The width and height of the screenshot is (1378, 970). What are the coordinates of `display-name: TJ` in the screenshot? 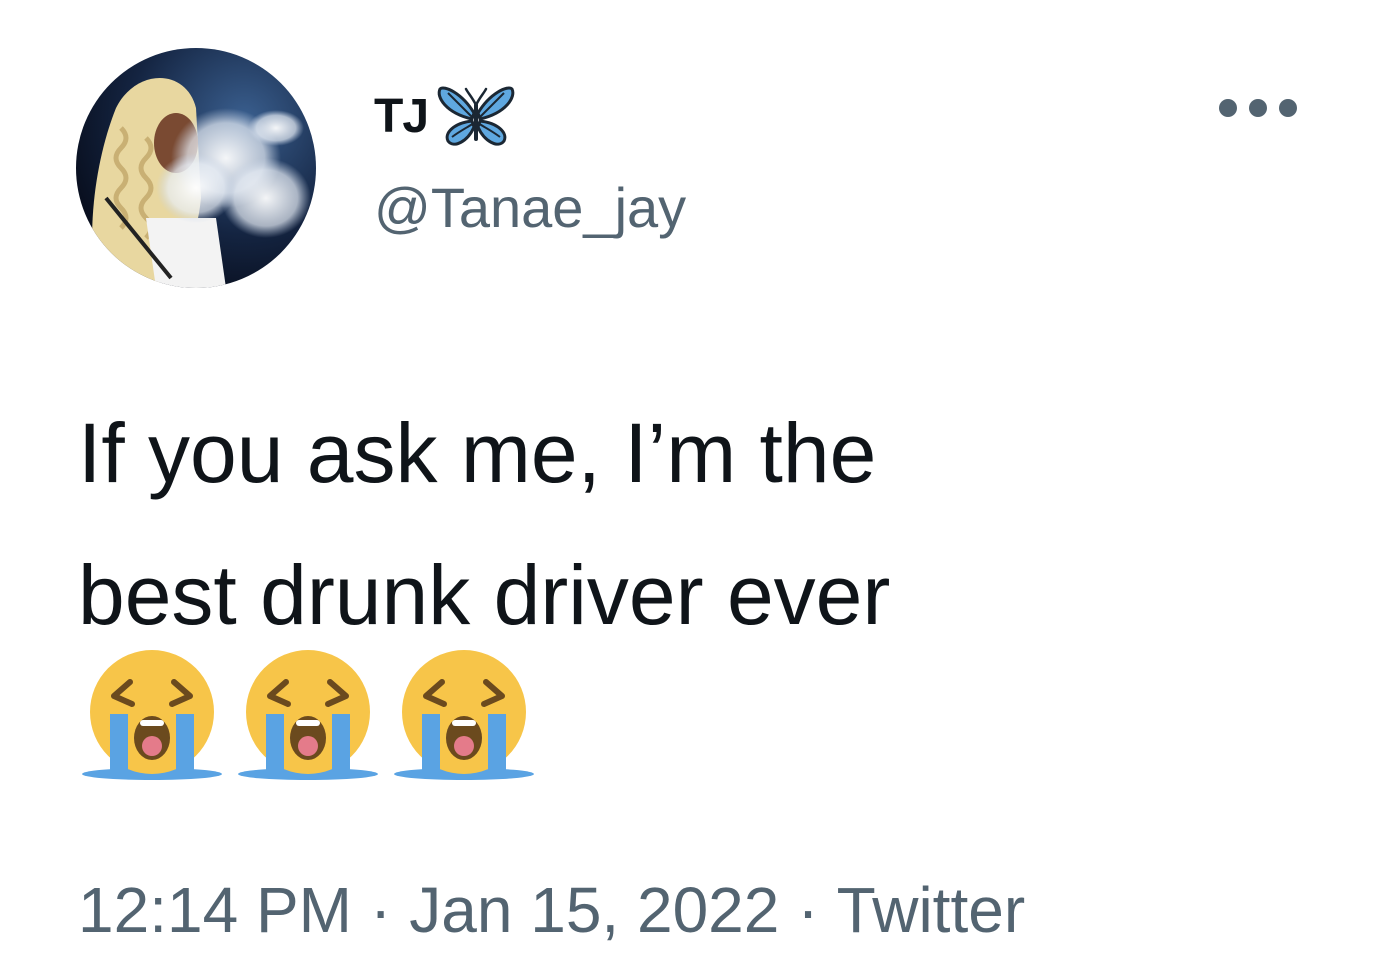 It's located at (401, 116).